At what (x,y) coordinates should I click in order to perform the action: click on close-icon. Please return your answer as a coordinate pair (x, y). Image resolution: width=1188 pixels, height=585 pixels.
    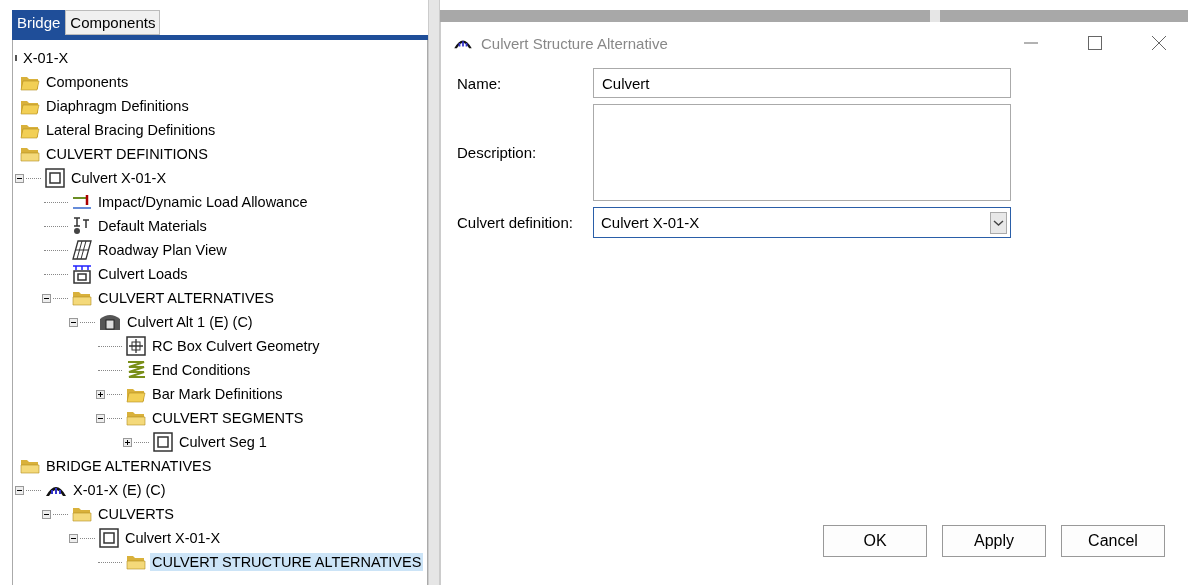
    Looking at the image, I should click on (1159, 43).